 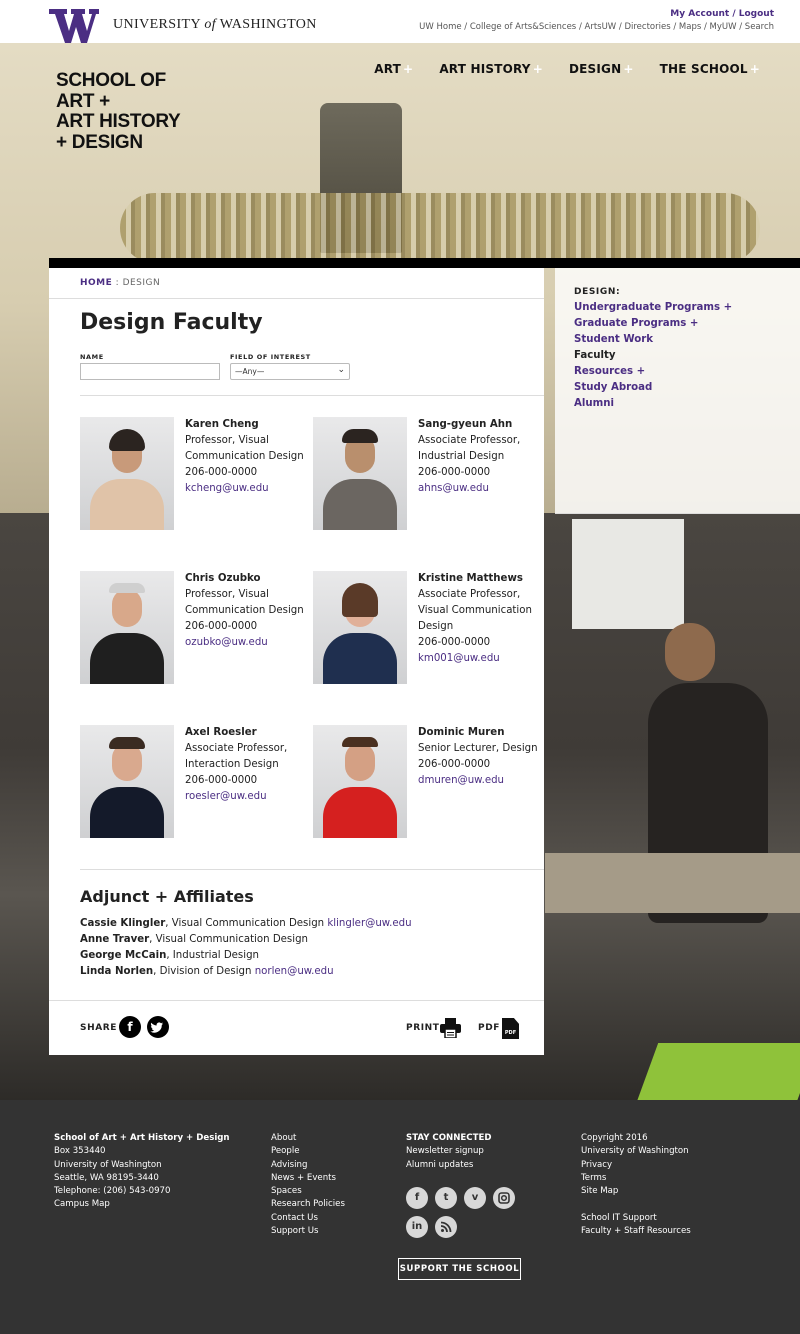 I want to click on faculty-title: Associate Professor, Industrial Design, so click(x=469, y=448).